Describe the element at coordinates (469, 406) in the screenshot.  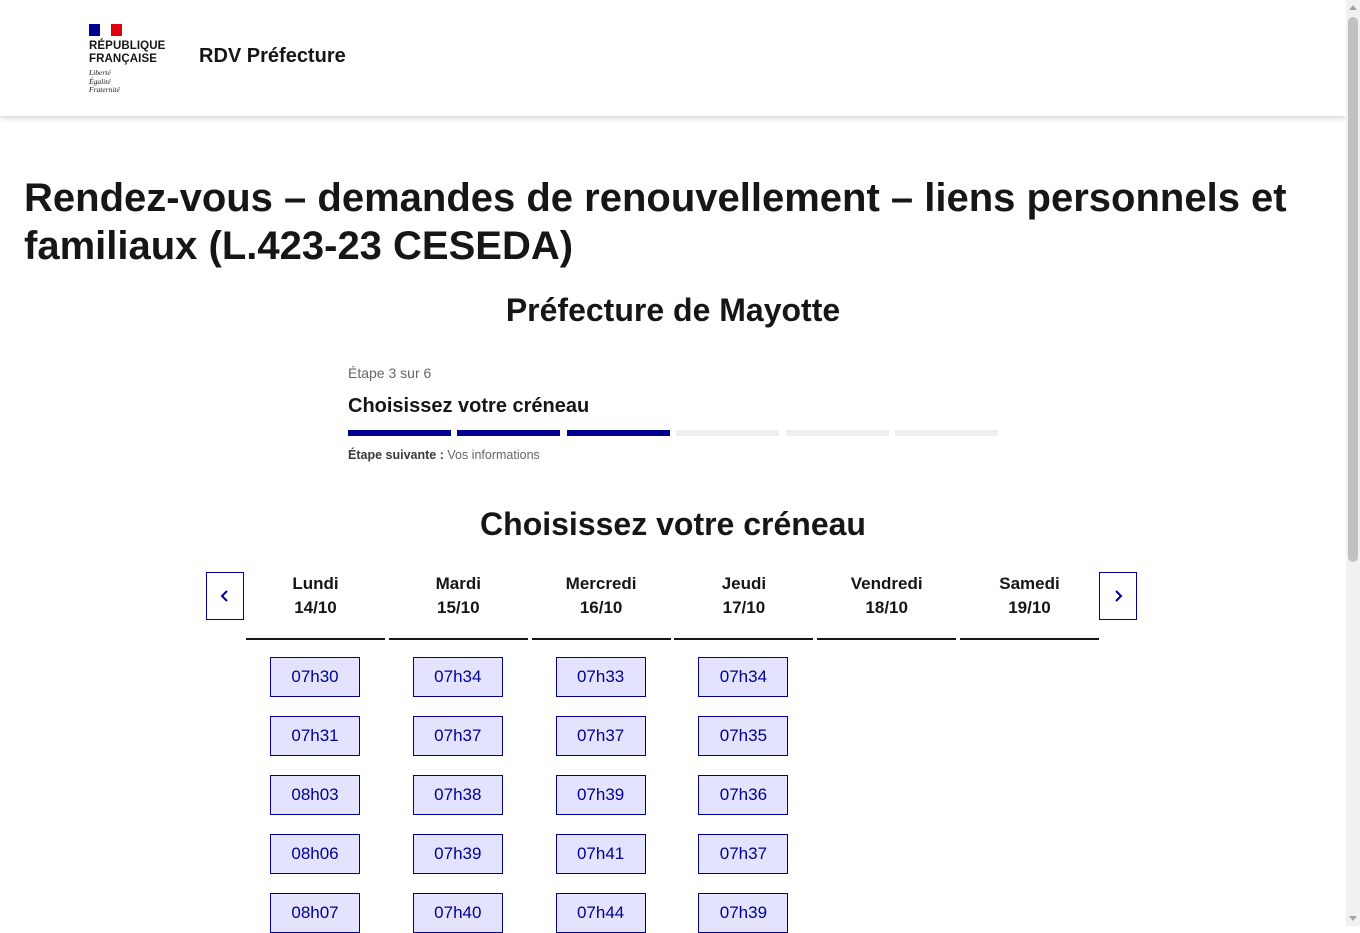
I see `step-title: Choisissez votre créneau` at that location.